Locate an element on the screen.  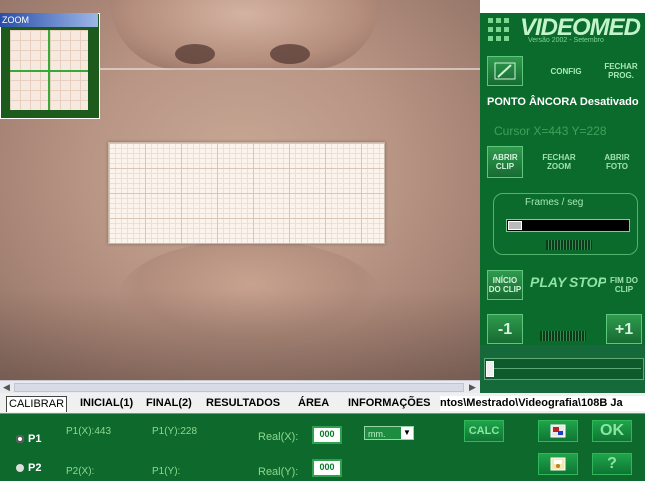
fps-slider is located at coordinates (568, 225).